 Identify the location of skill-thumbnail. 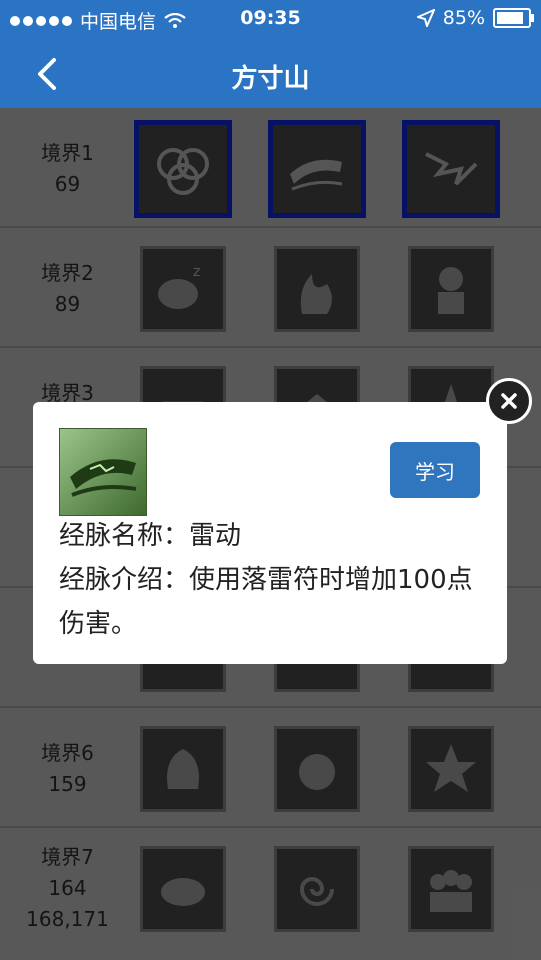
(103, 472).